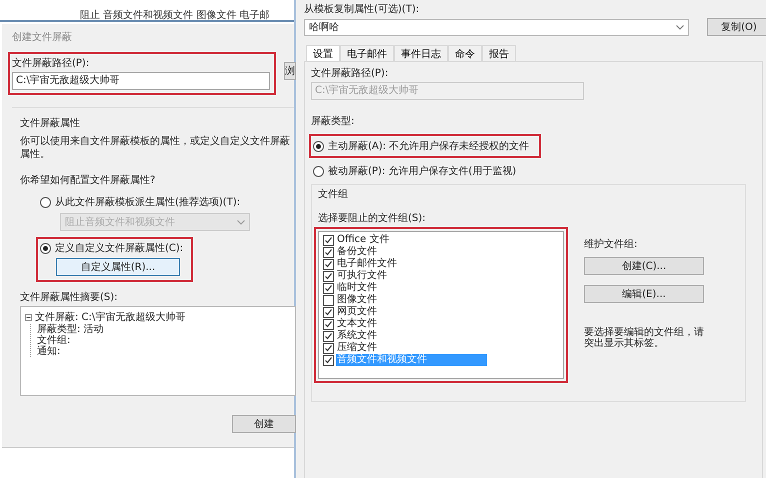 This screenshot has height=478, width=766. Describe the element at coordinates (422, 171) in the screenshot. I see `radio-label: 被动屏蔽(P): 允许用户保存文件(用于监视)` at that location.